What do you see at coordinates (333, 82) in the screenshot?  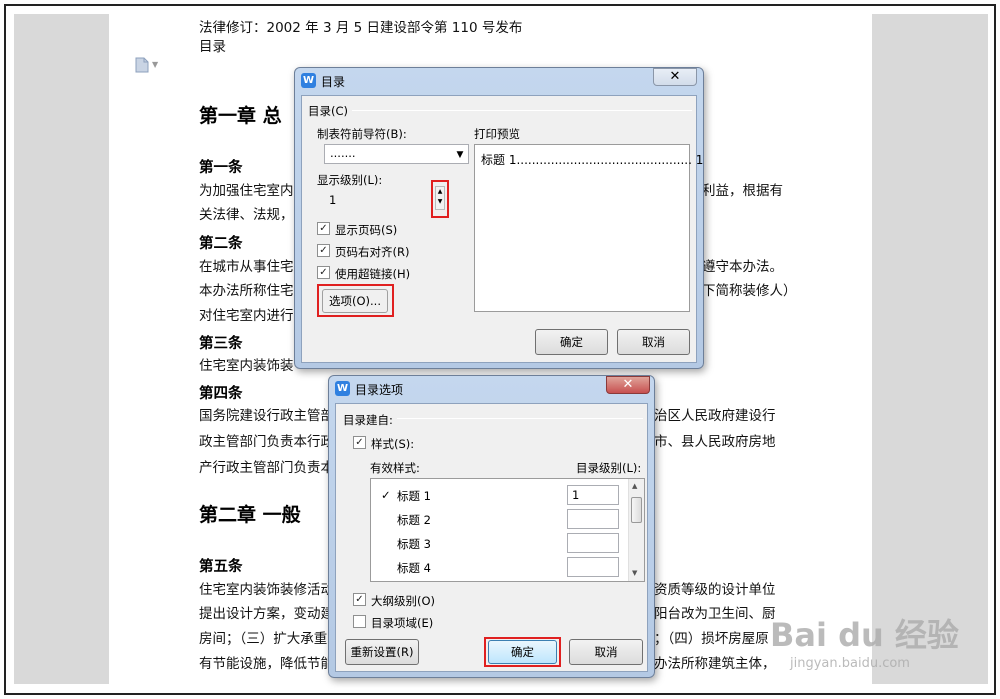 I see `dialog-title: 目录` at bounding box center [333, 82].